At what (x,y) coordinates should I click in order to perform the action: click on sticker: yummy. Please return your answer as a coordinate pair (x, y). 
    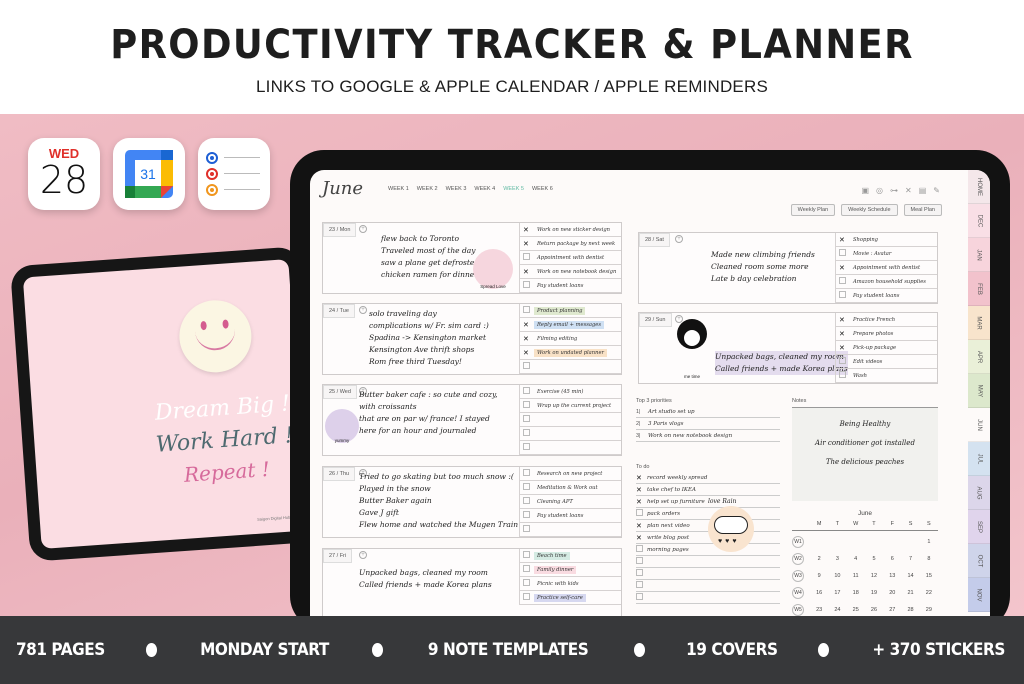
    Looking at the image, I should click on (342, 426).